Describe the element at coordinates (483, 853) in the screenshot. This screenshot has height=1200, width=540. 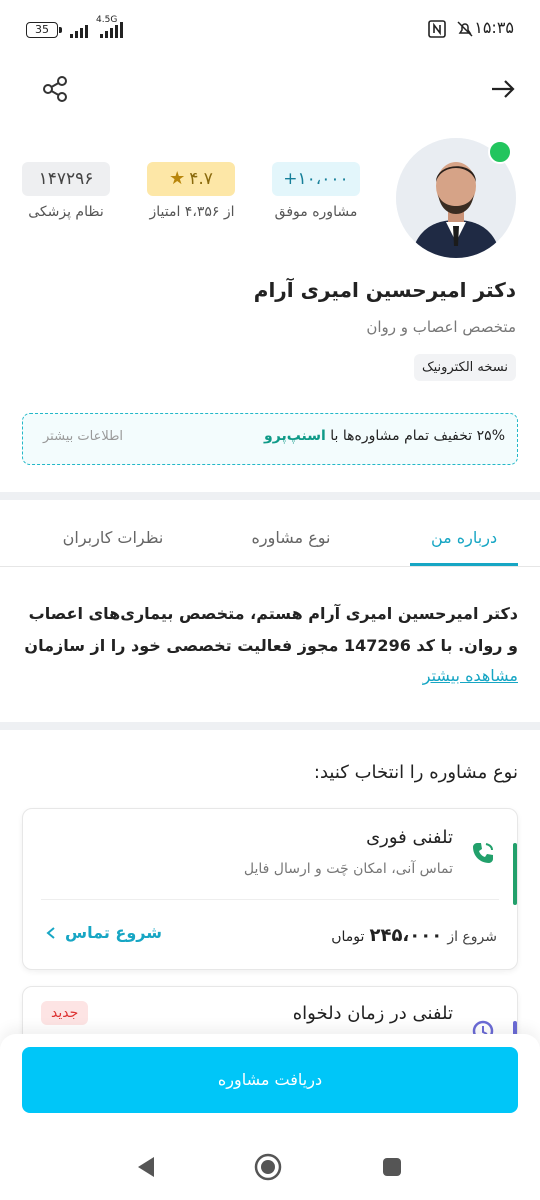
I see `phone-icon` at that location.